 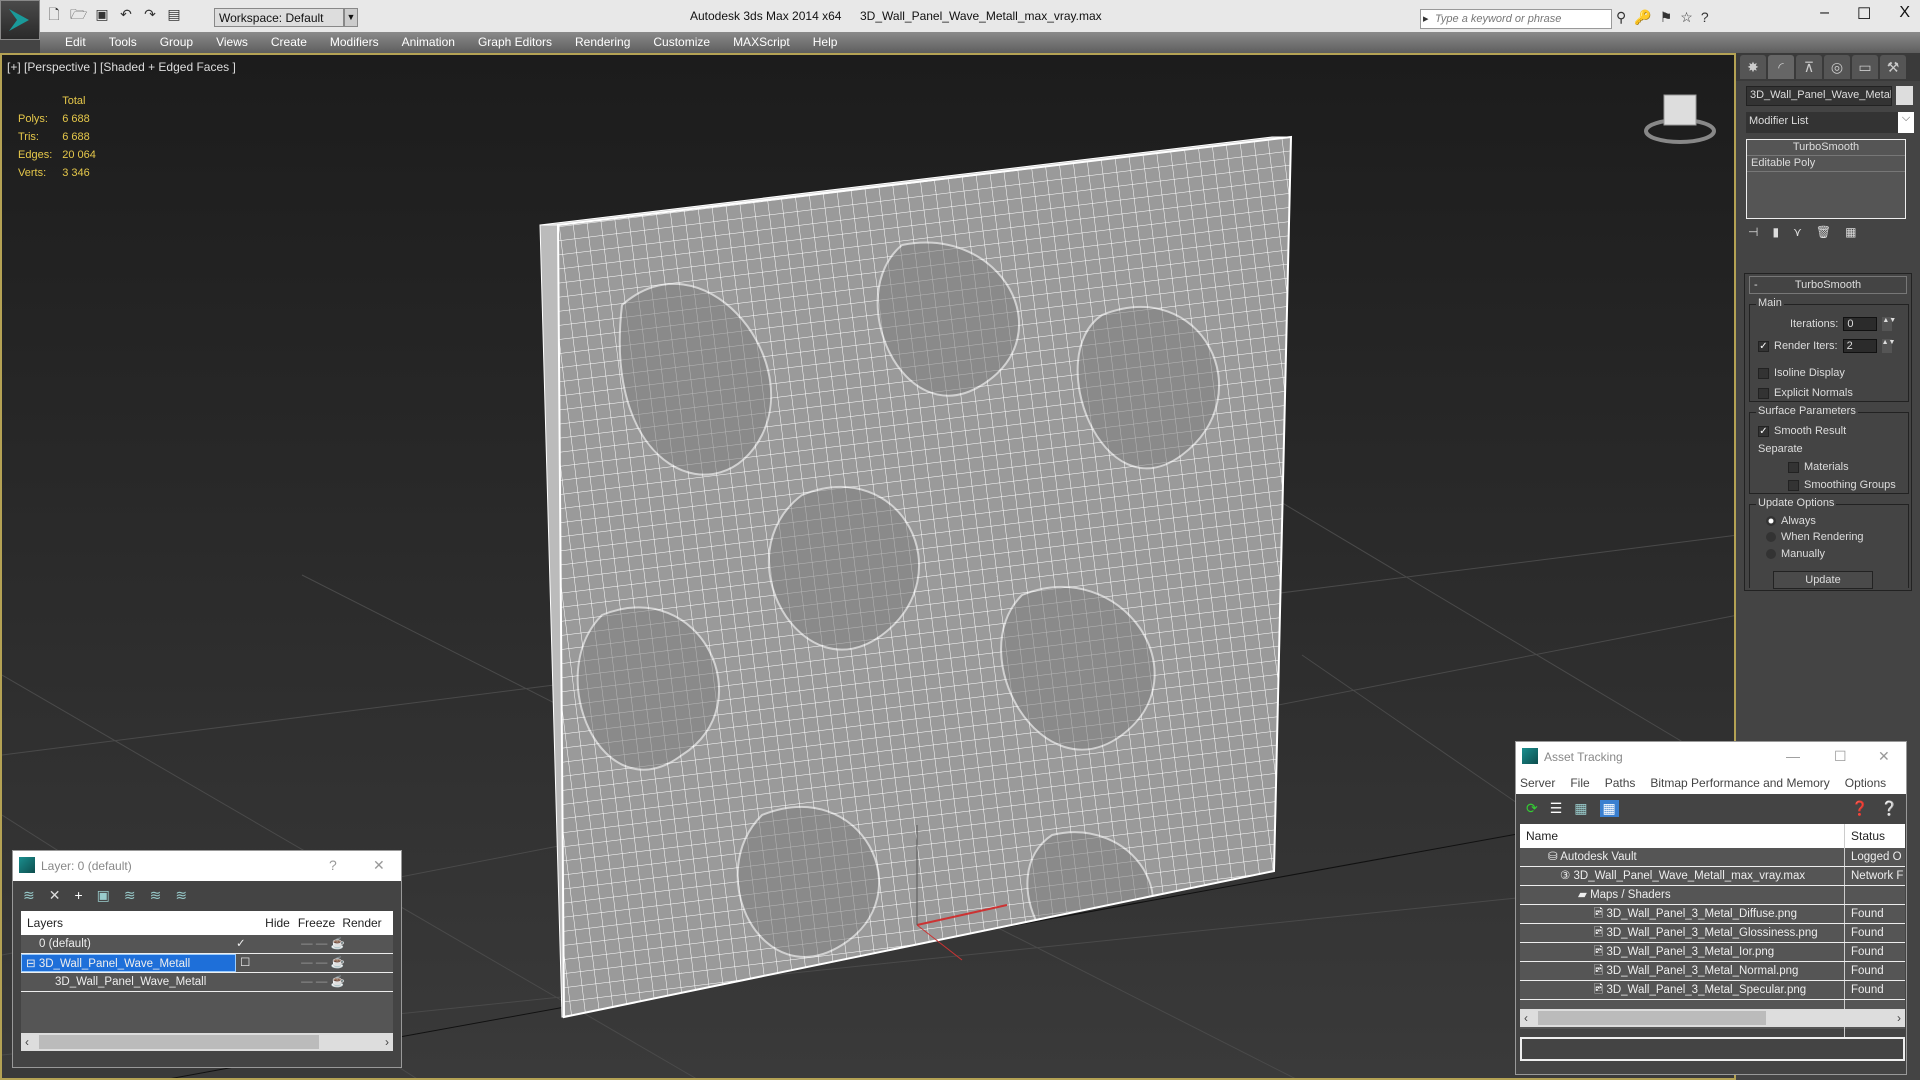 I want to click on workspace-dropdown: Workspace: Default, so click(x=279, y=17).